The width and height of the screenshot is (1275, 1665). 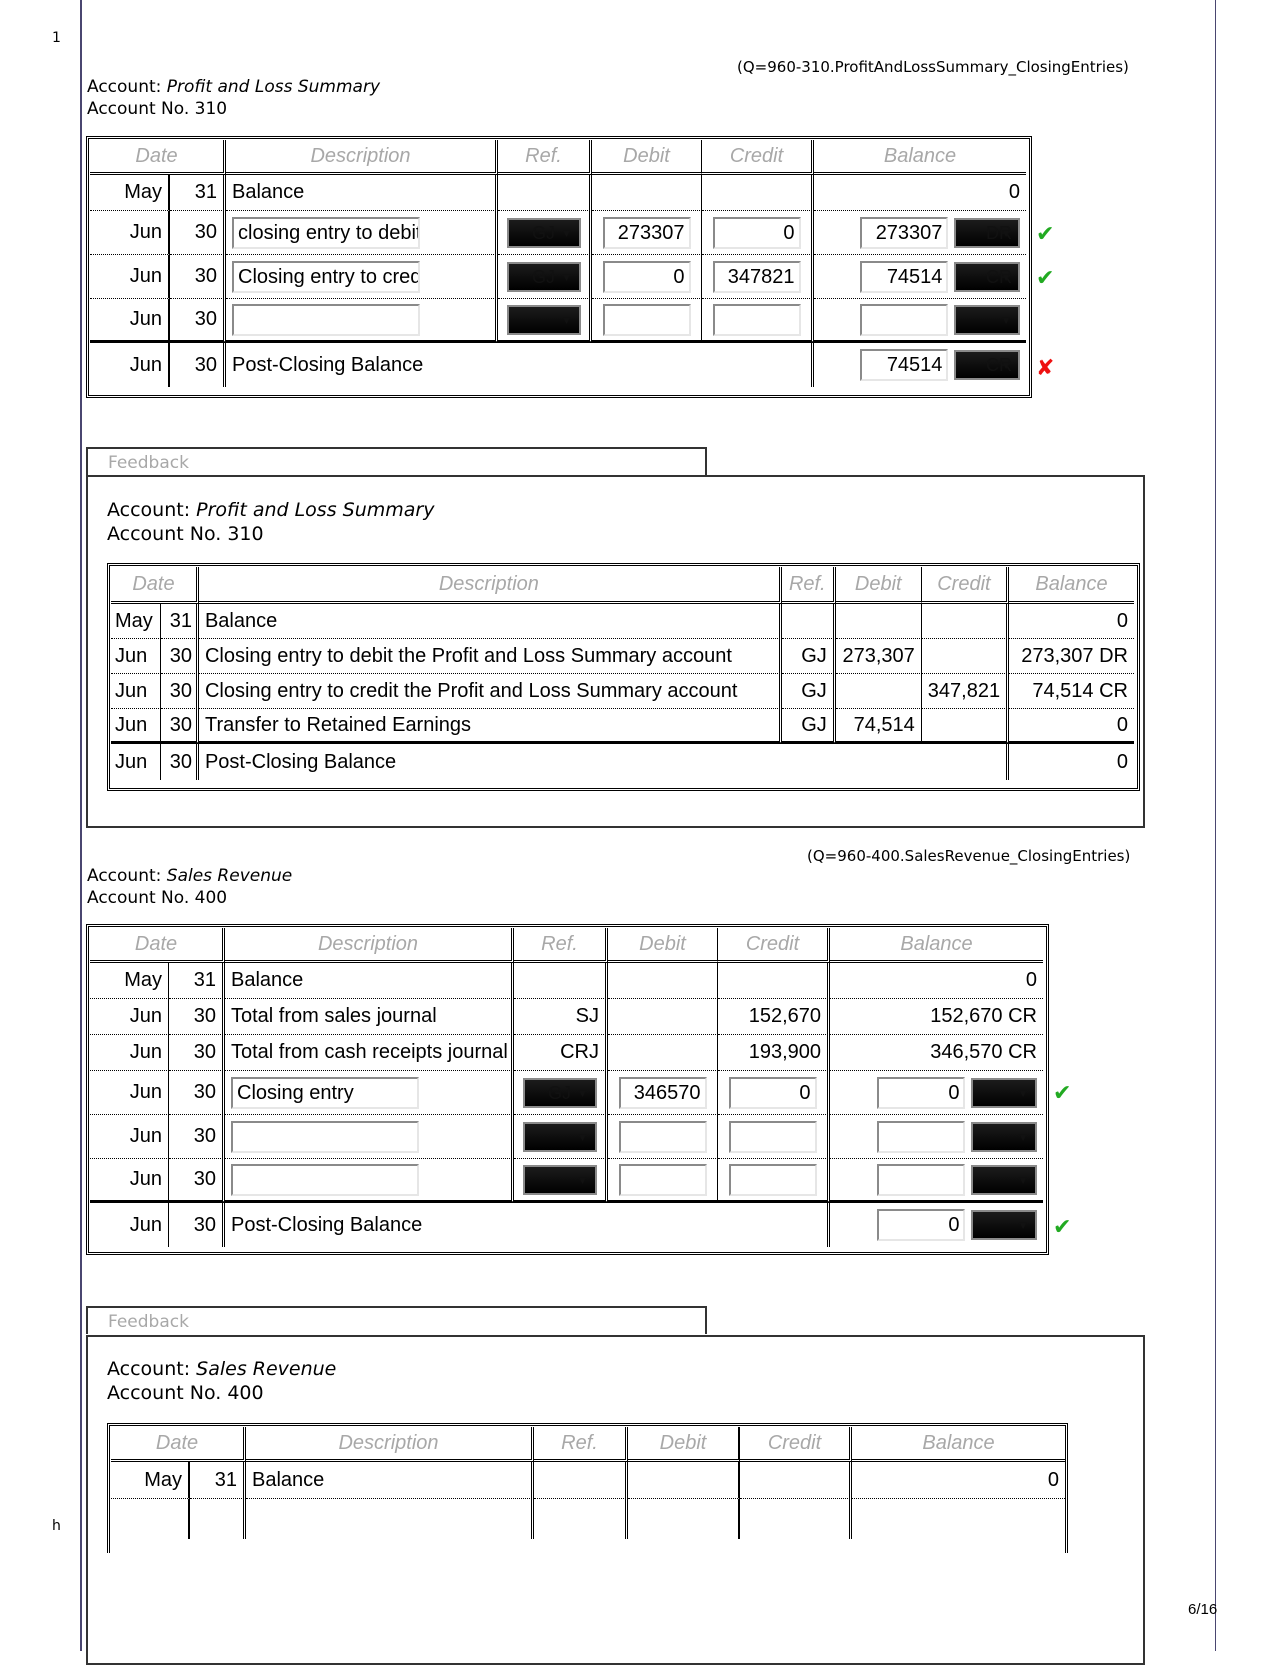 What do you see at coordinates (878, 656) in the screenshot?
I see `debit: 273,307` at bounding box center [878, 656].